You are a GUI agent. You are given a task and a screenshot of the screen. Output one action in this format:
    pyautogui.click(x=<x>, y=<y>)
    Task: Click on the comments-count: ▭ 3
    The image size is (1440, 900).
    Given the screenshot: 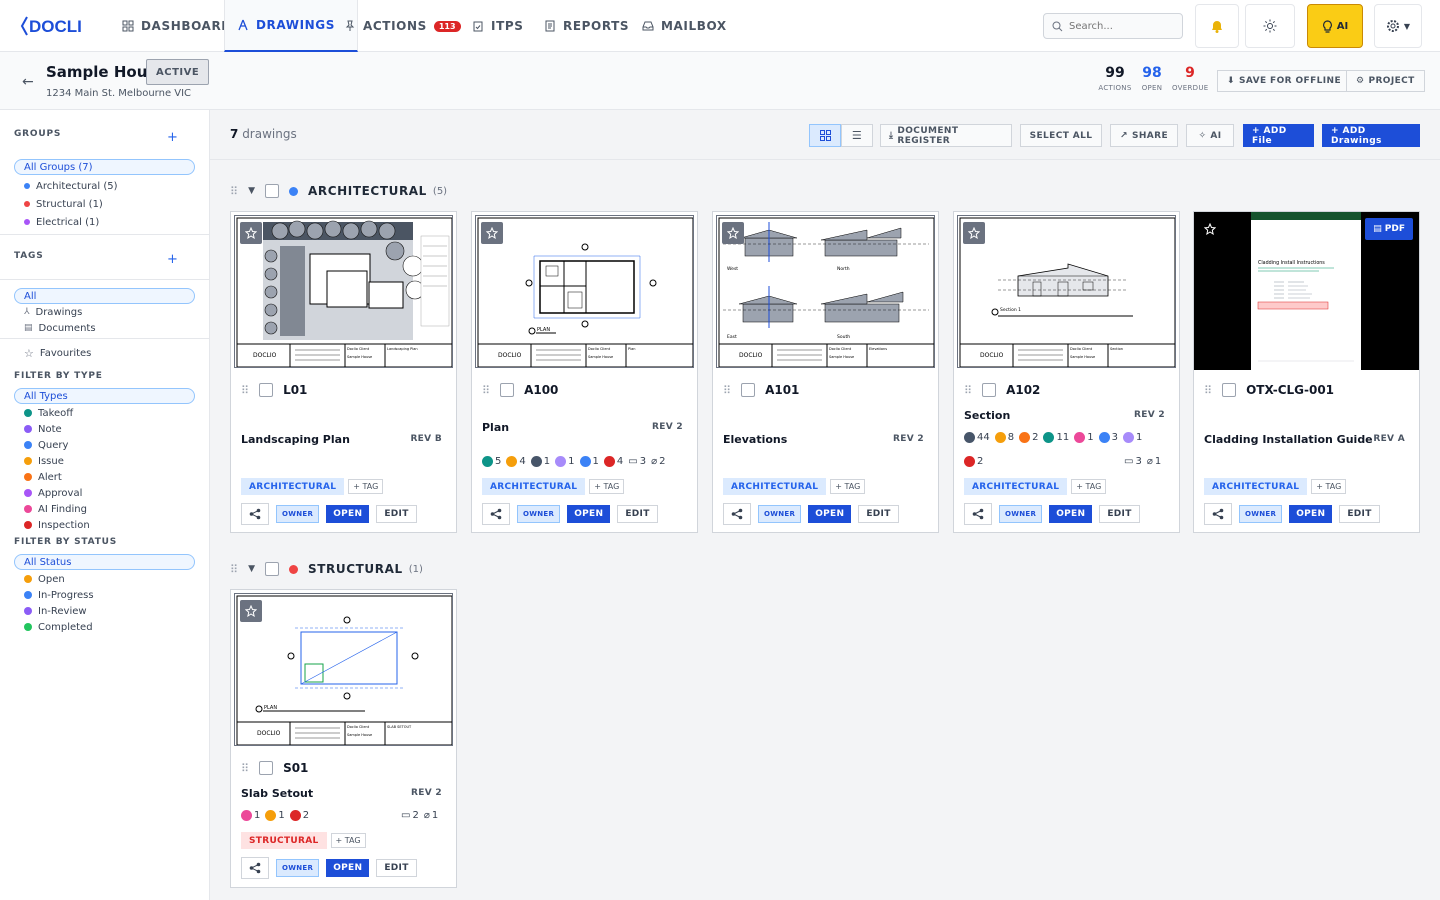 What is the action you would take?
    pyautogui.click(x=1133, y=461)
    